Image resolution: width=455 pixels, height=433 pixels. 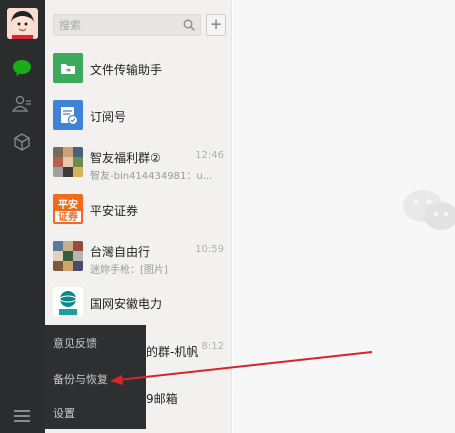 I want to click on chat-time: 10:59, so click(x=209, y=249).